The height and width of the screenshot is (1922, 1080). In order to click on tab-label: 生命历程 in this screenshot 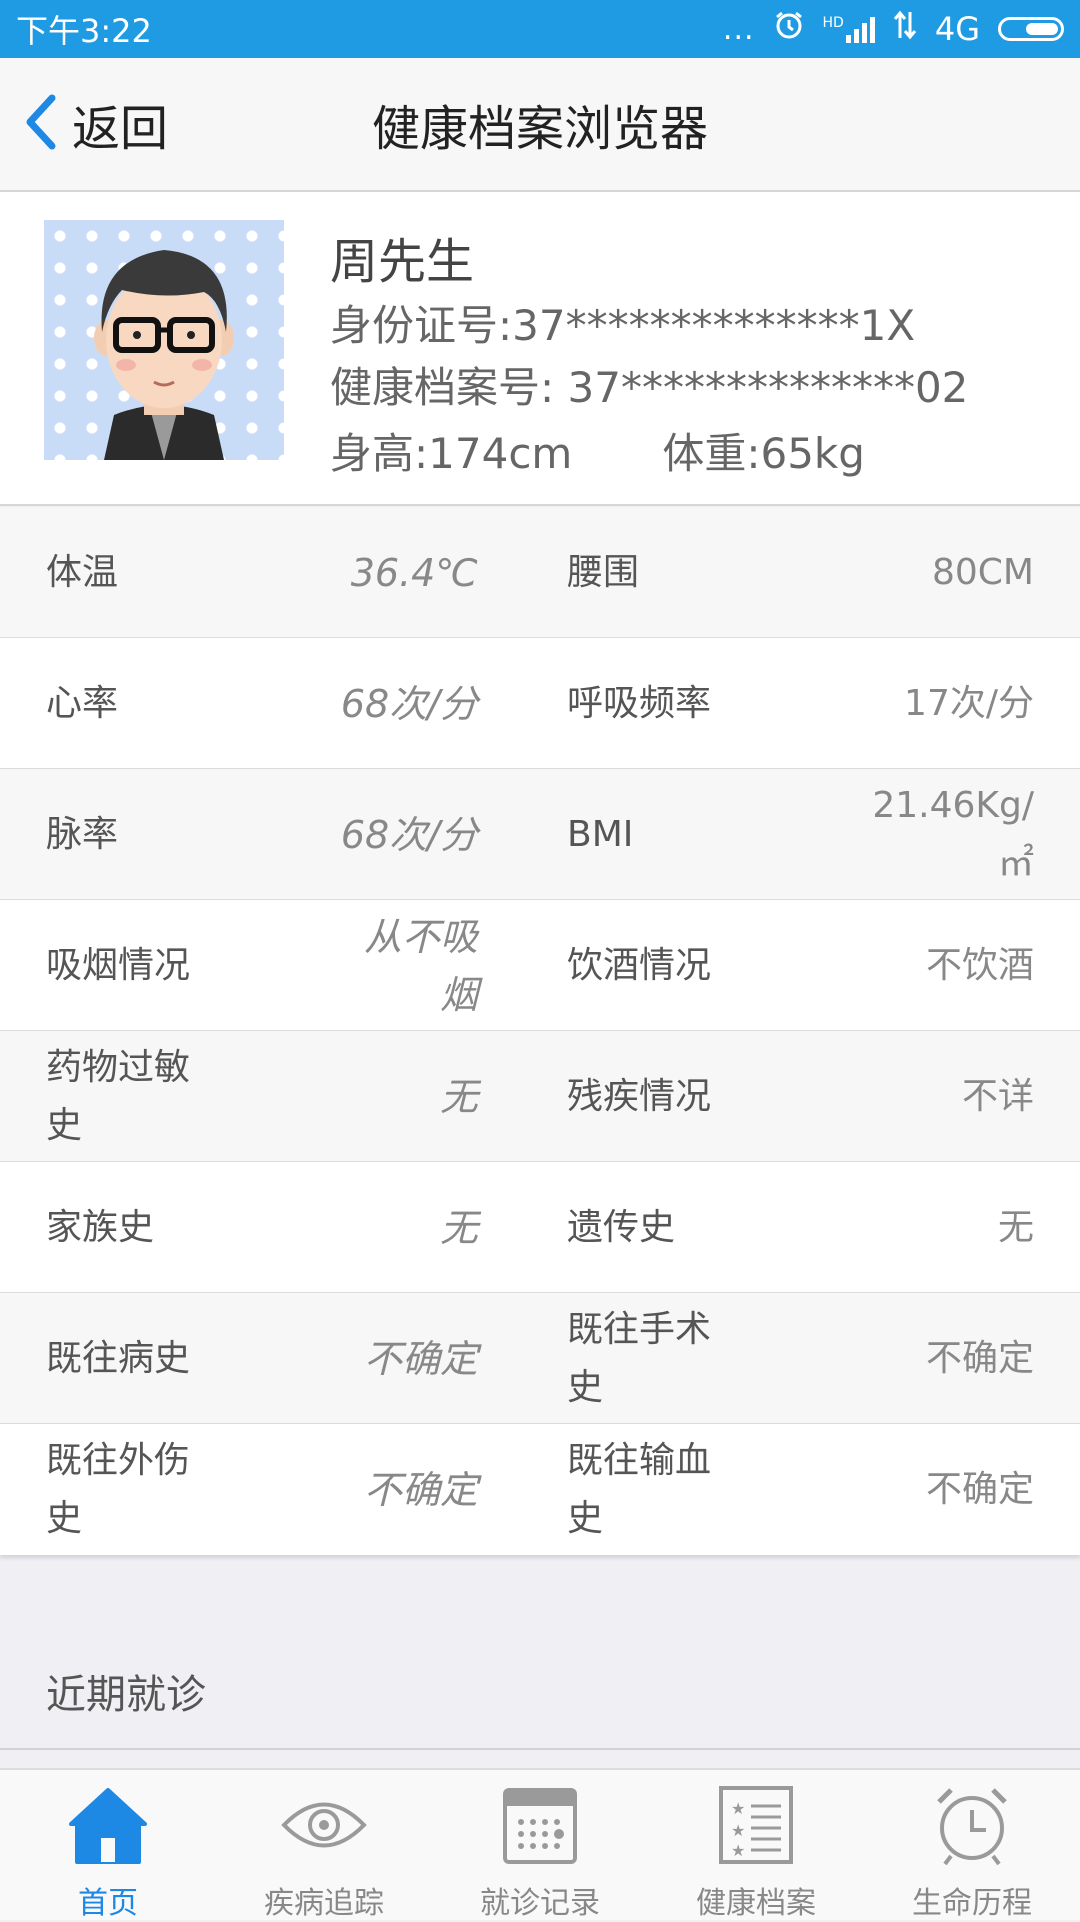, I will do `click(972, 1903)`.